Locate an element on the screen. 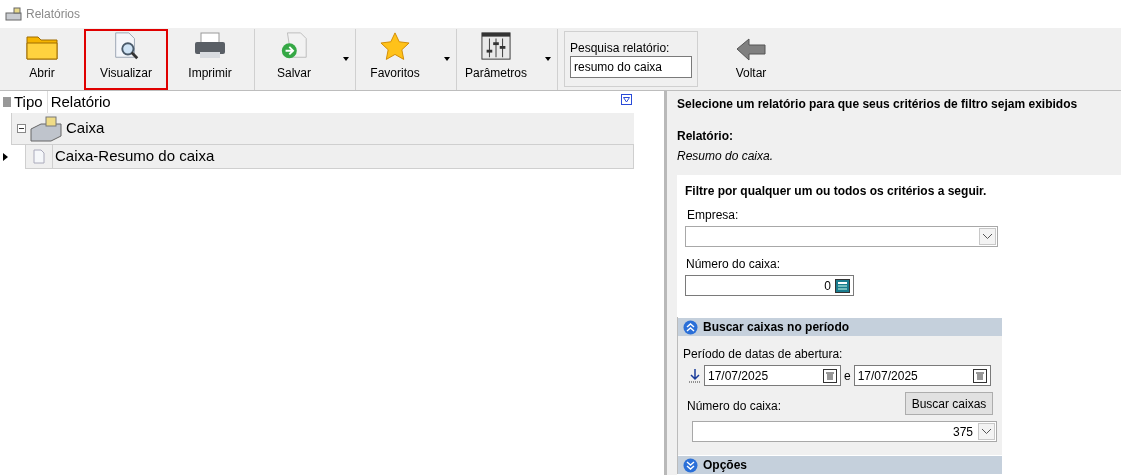  toolbar-button: Parâmetros is located at coordinates (496, 59).